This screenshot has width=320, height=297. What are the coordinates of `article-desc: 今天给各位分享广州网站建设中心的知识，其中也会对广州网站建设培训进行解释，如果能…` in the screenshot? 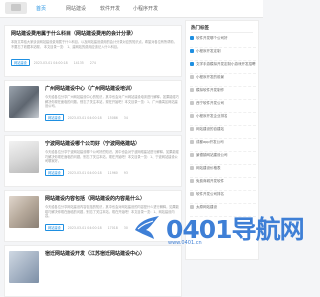 It's located at (112, 102).